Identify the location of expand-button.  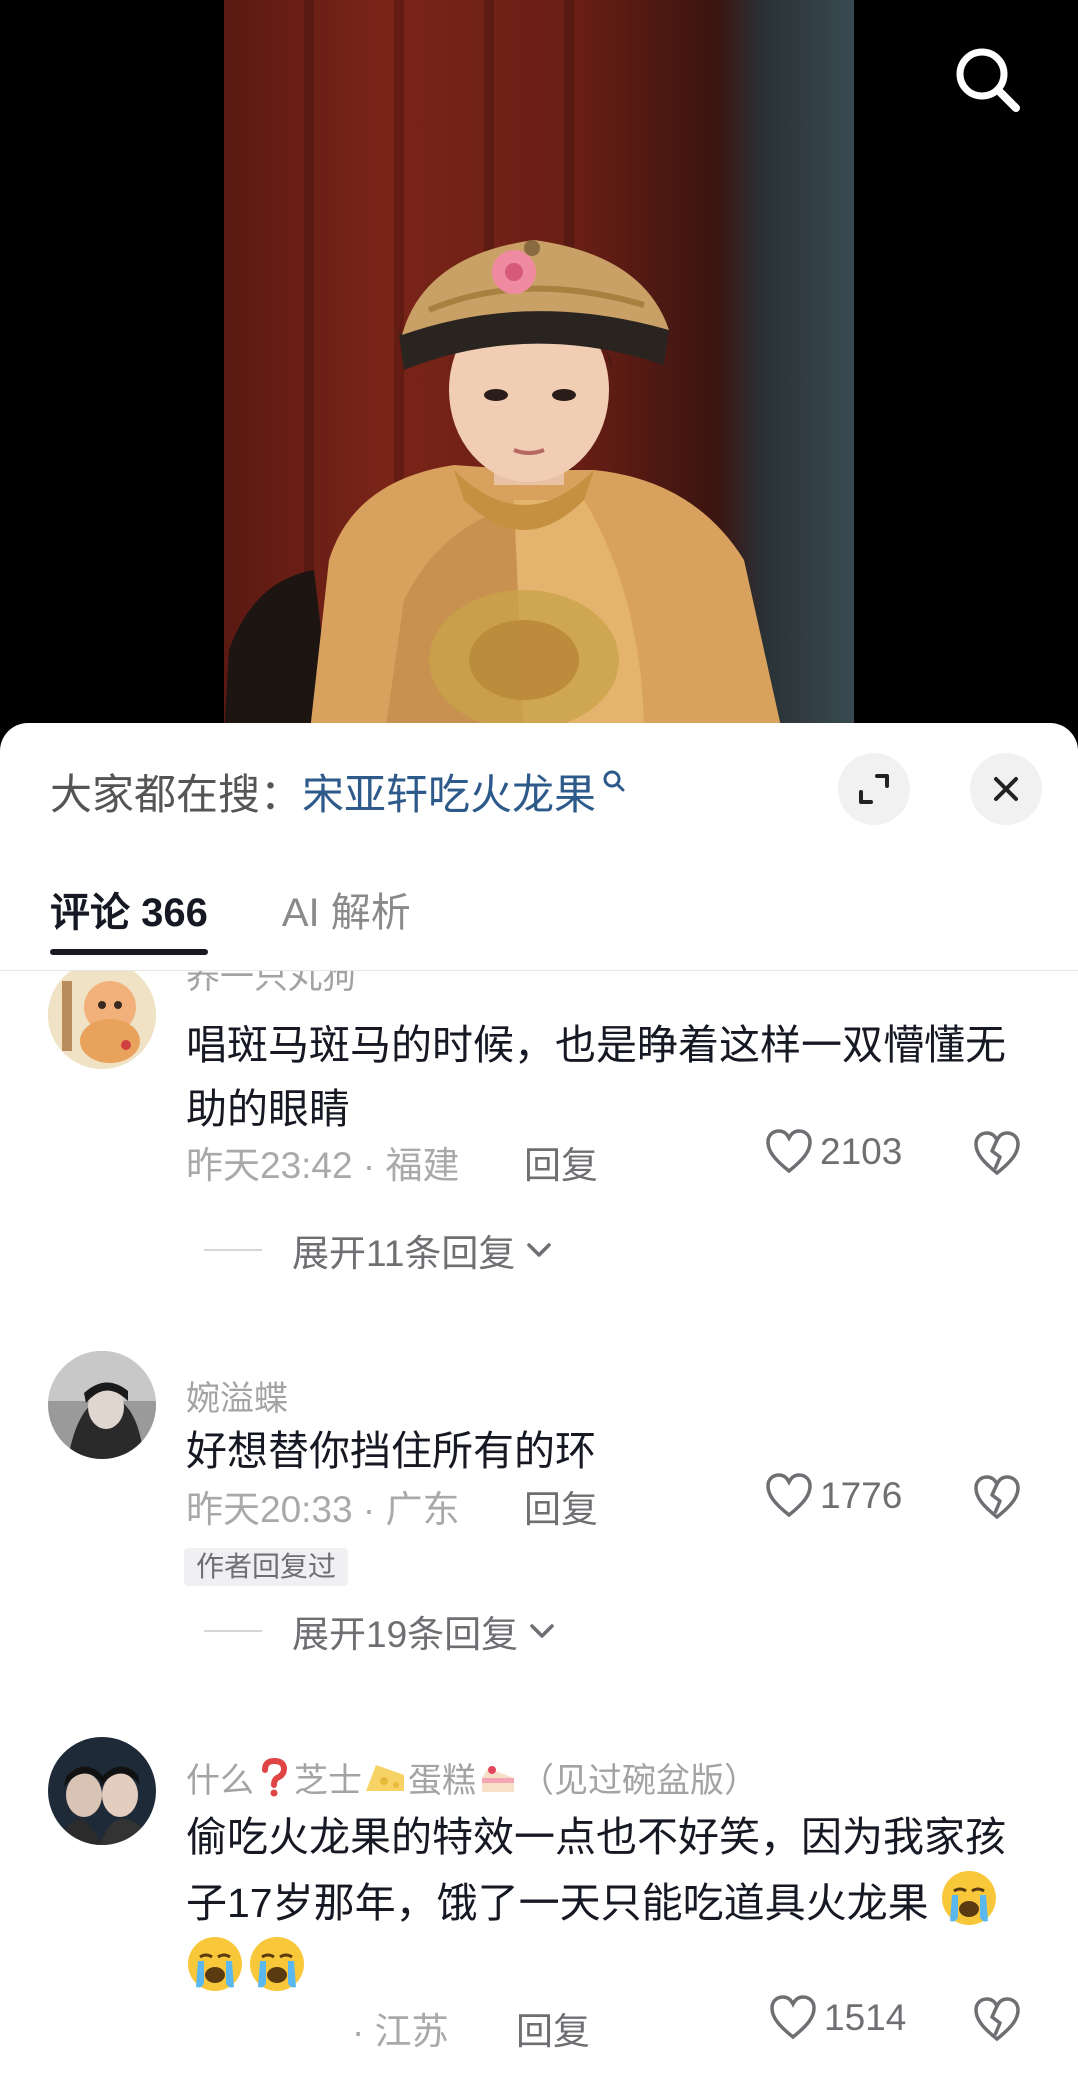
(874, 789).